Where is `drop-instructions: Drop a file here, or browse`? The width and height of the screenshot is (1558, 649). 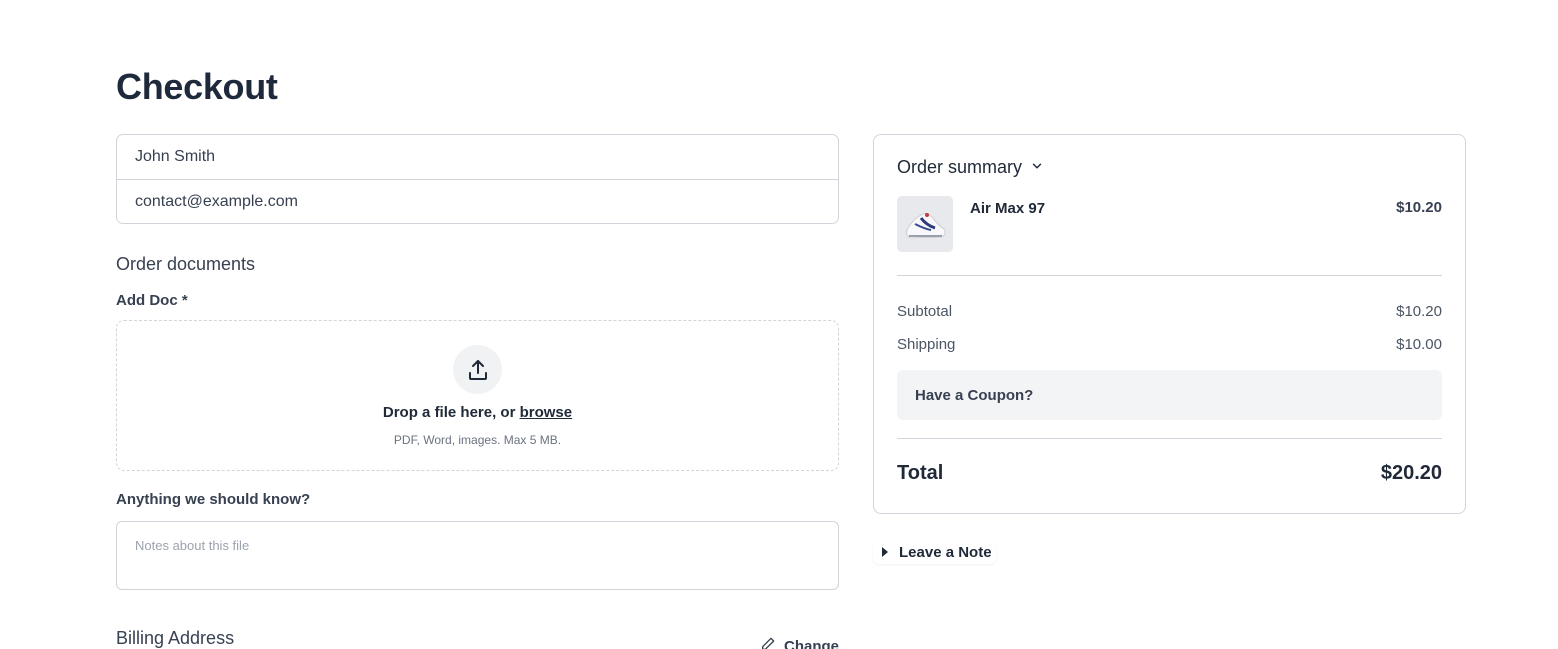
drop-instructions: Drop a file here, or browse is located at coordinates (477, 412).